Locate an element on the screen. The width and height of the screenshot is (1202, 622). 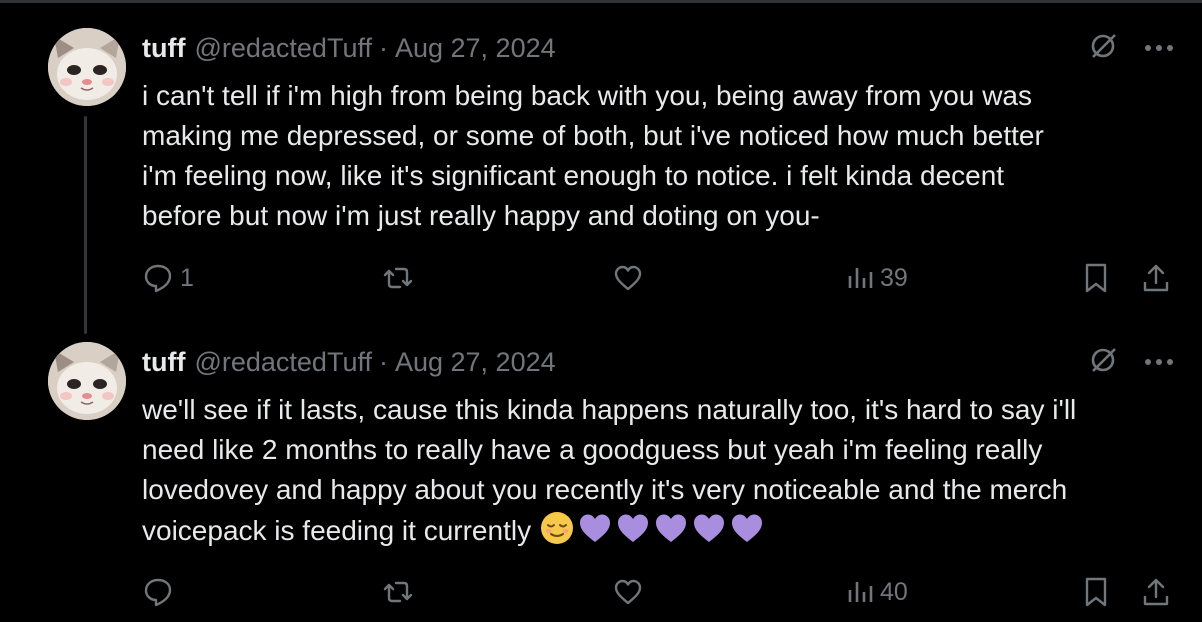
views-count: 40 is located at coordinates (894, 591).